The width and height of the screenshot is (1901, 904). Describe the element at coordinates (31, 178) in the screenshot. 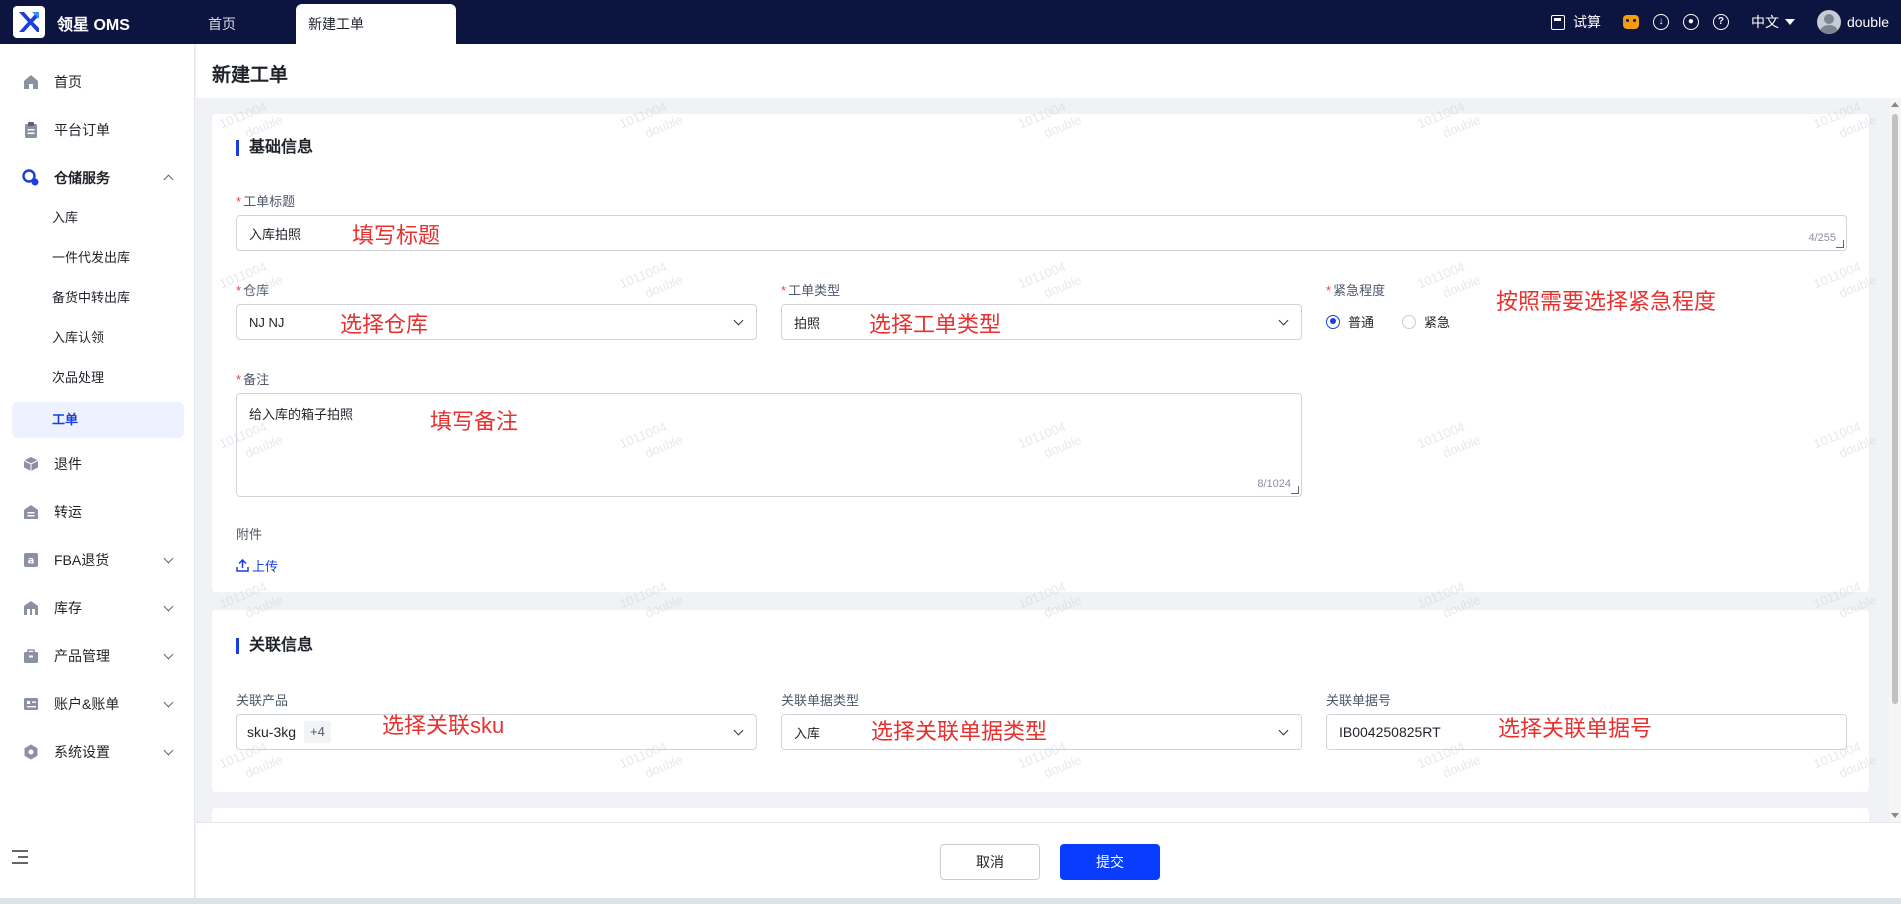

I see `warehouse-service-icon` at that location.